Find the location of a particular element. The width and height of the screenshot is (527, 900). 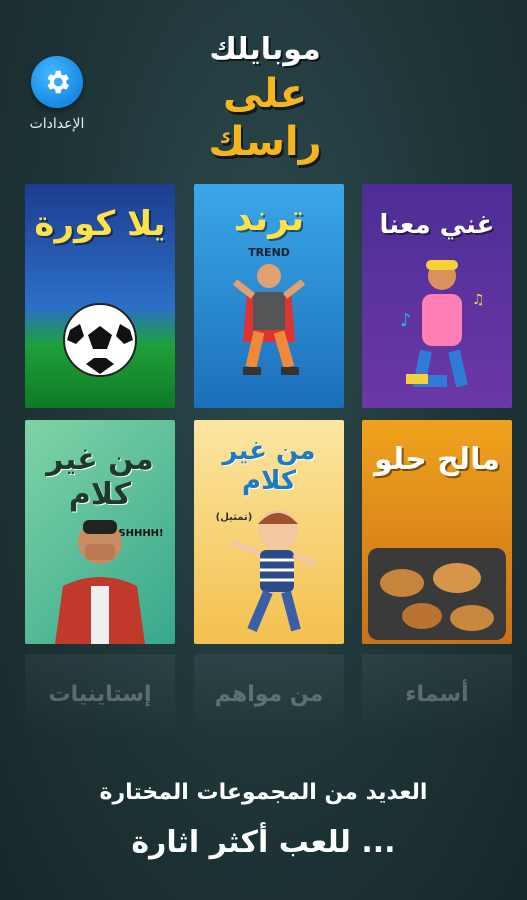

faded-category-card: إستاينيات is located at coordinates (100, 699).